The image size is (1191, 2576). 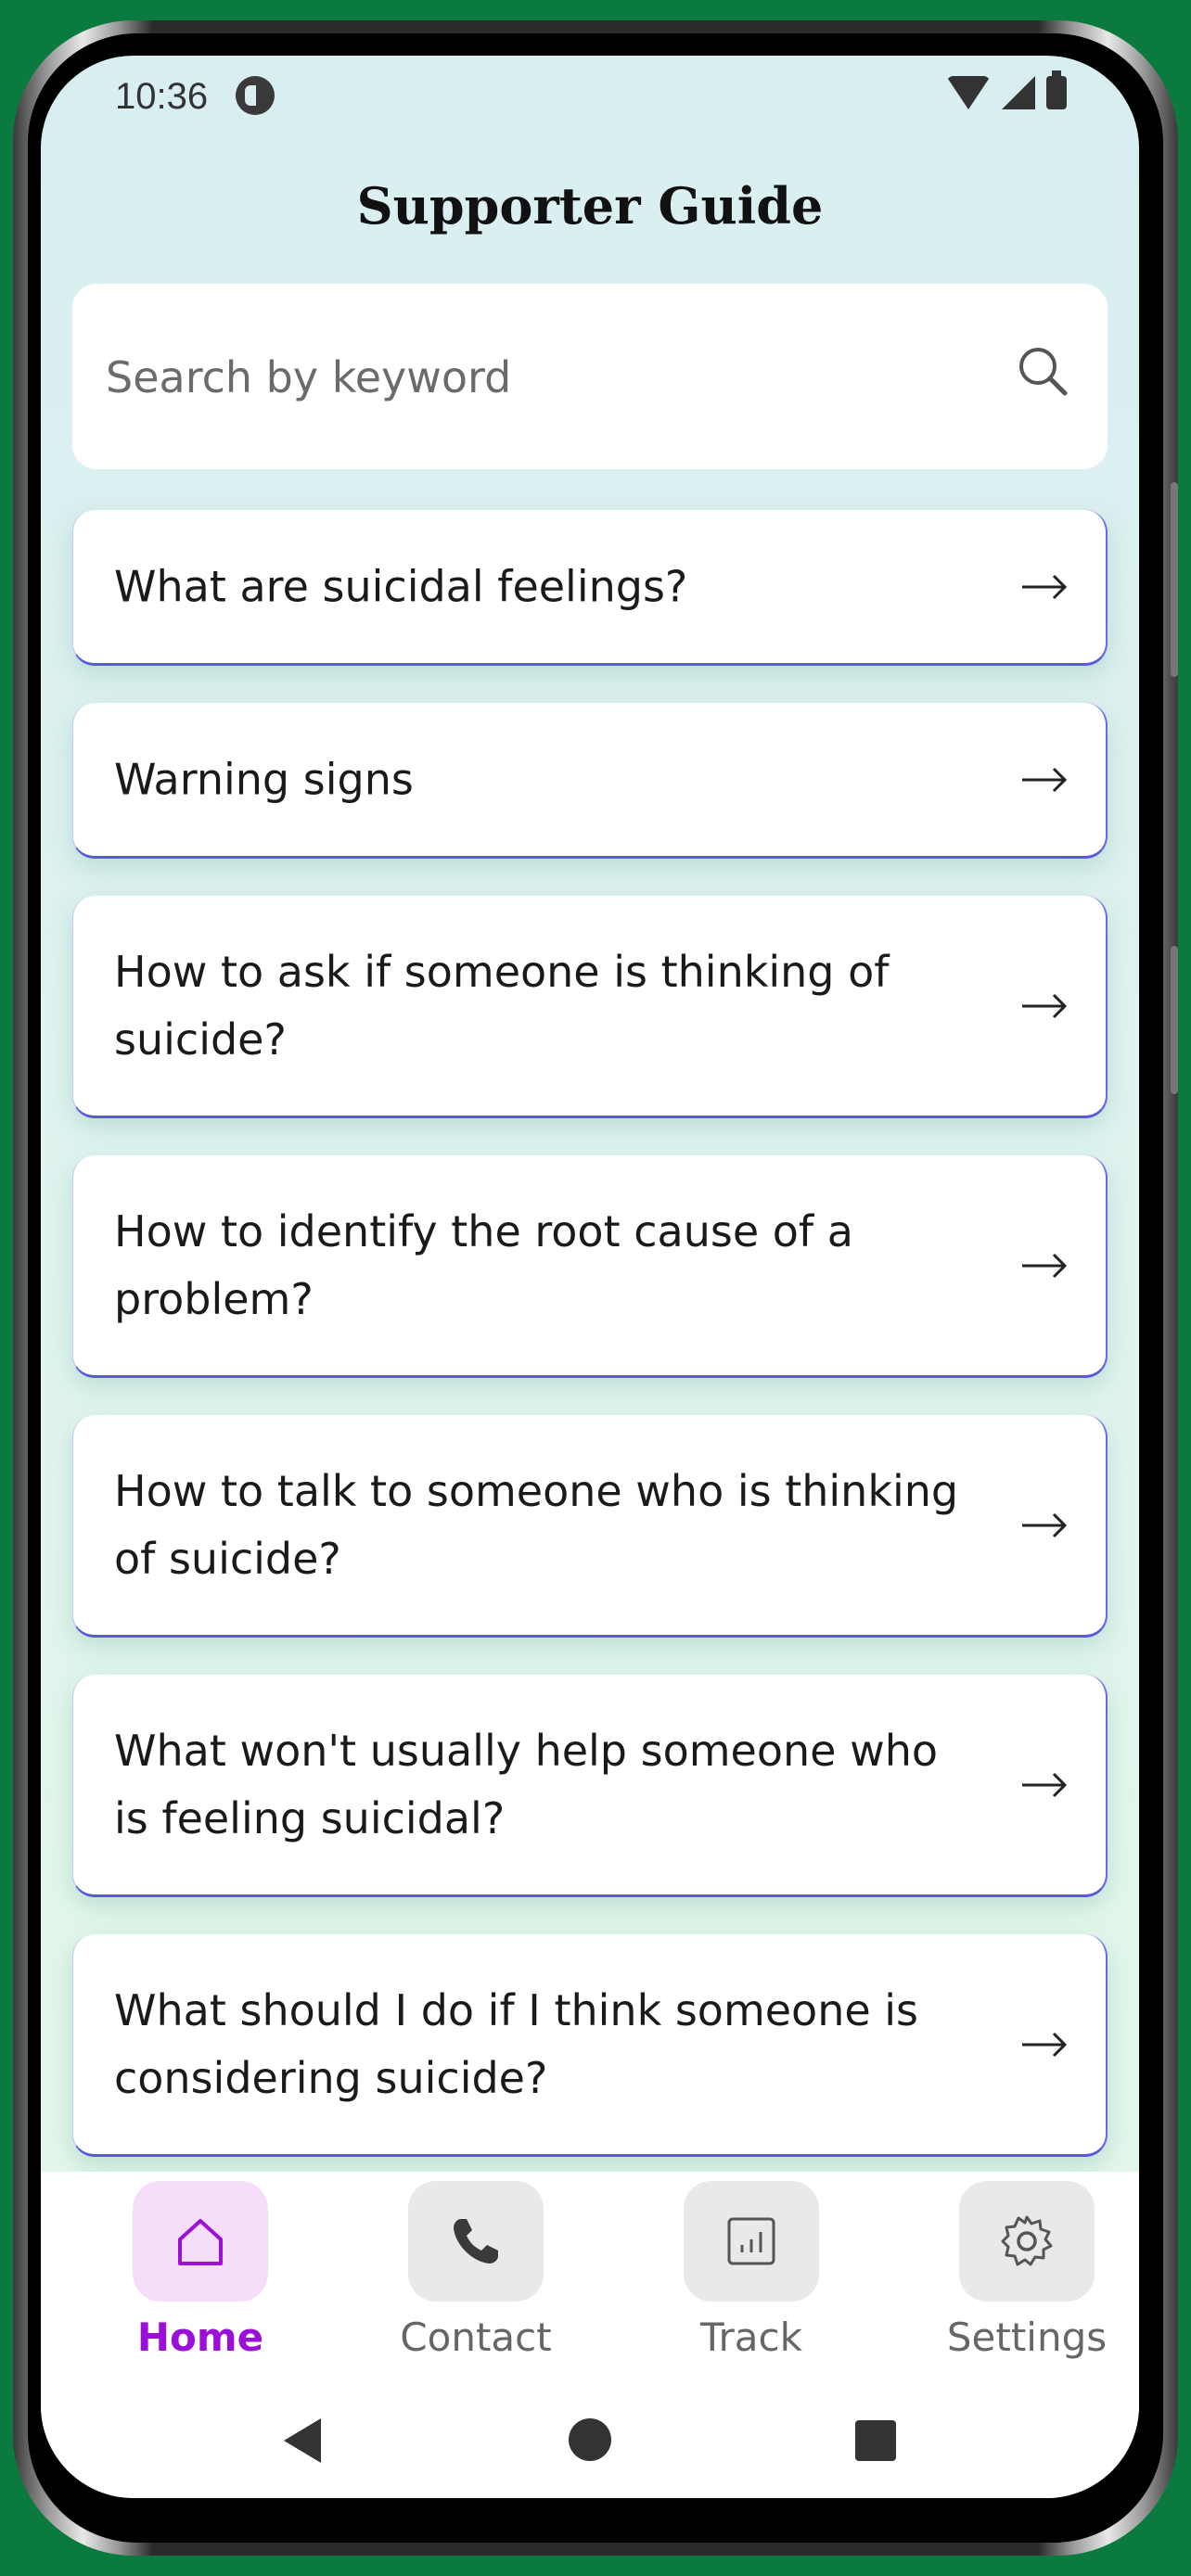 I want to click on system-icons, so click(x=1007, y=89).